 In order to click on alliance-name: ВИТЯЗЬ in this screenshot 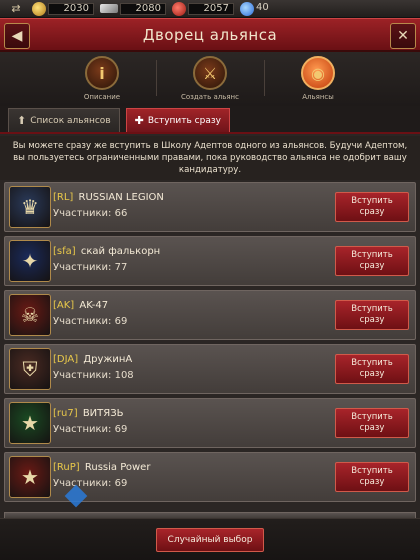, I will do `click(103, 413)`.